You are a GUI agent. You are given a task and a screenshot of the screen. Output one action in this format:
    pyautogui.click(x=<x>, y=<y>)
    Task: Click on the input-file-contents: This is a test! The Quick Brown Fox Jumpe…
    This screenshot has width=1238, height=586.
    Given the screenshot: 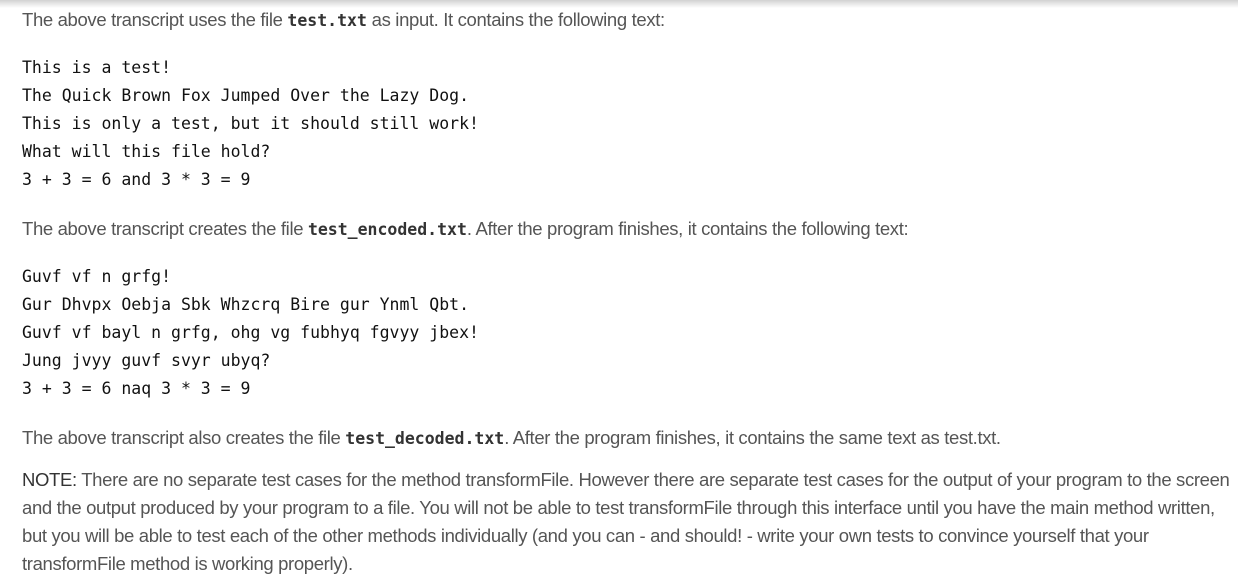 What is the action you would take?
    pyautogui.click(x=250, y=124)
    